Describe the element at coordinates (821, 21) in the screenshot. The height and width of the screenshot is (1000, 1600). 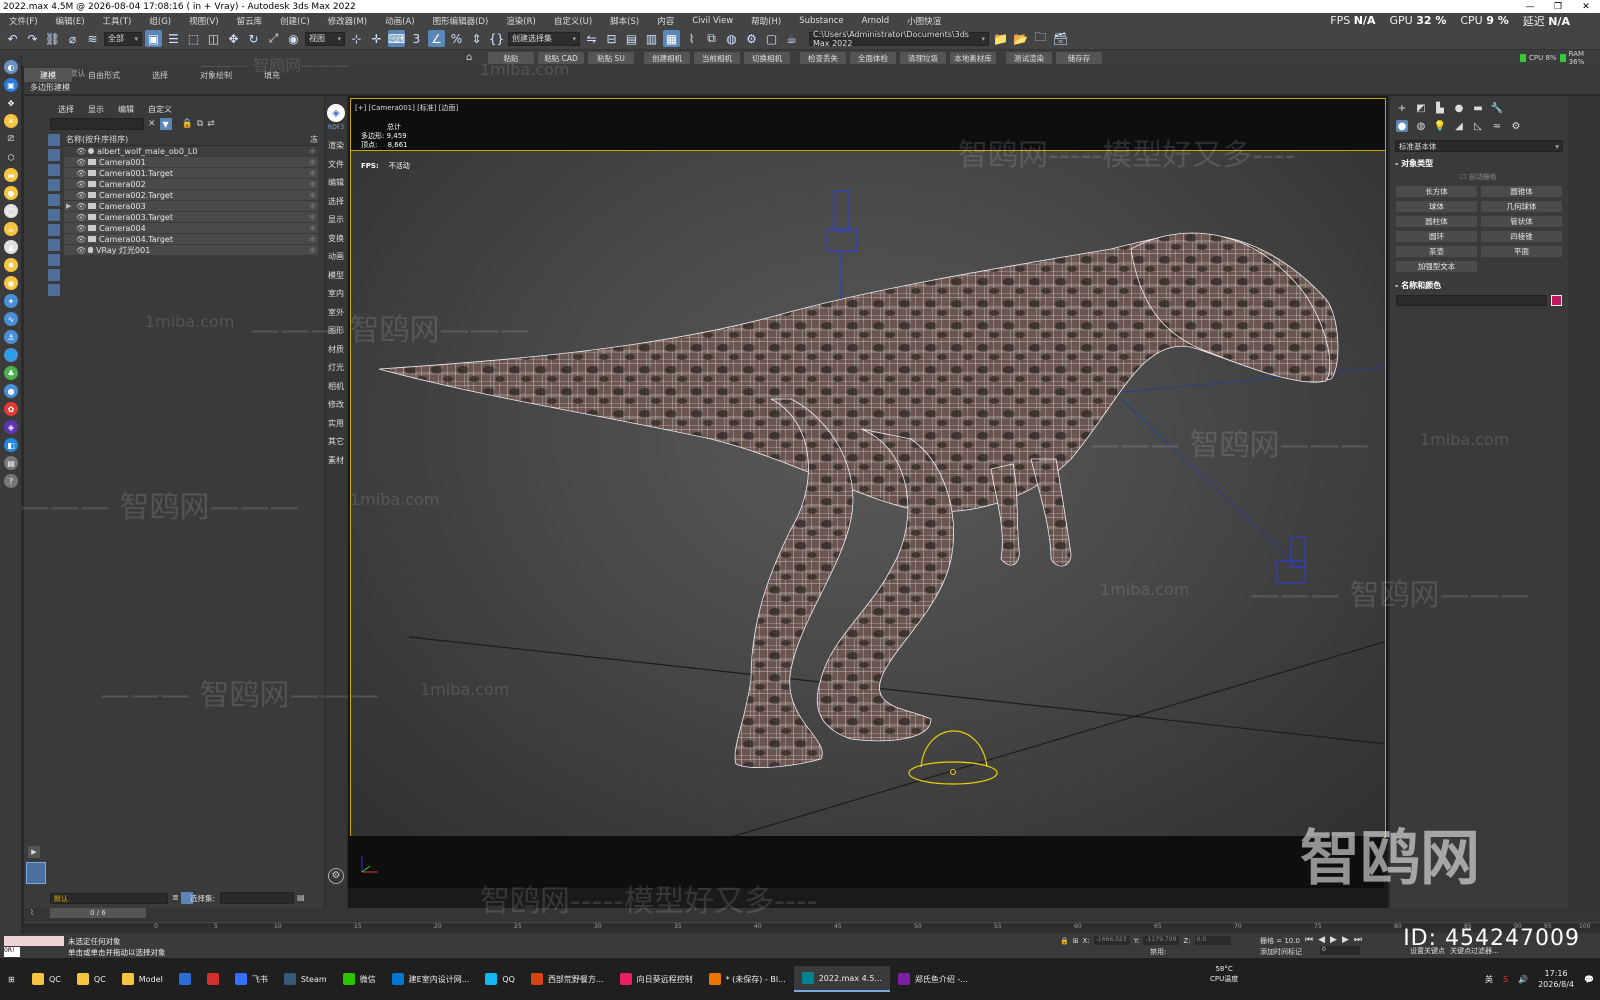
I see `menu-substance: Substance` at that location.